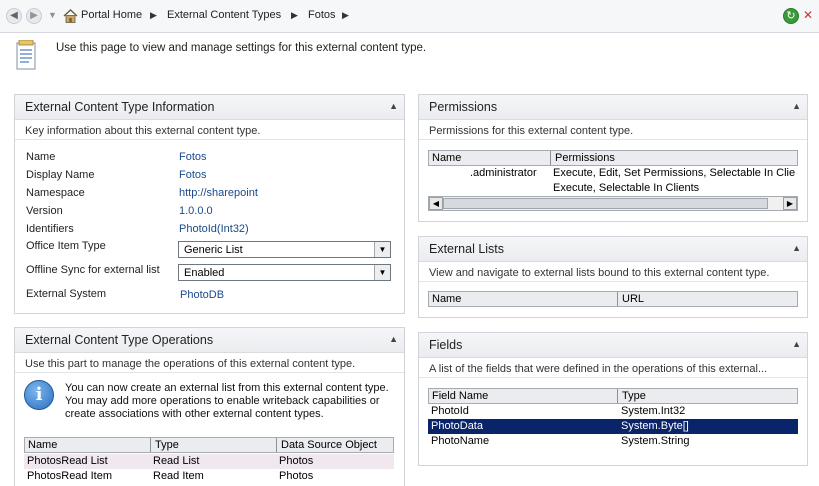 This screenshot has width=819, height=486. What do you see at coordinates (224, 15) in the screenshot?
I see `breadcrumb-item-external-content-types: External Content Types` at bounding box center [224, 15].